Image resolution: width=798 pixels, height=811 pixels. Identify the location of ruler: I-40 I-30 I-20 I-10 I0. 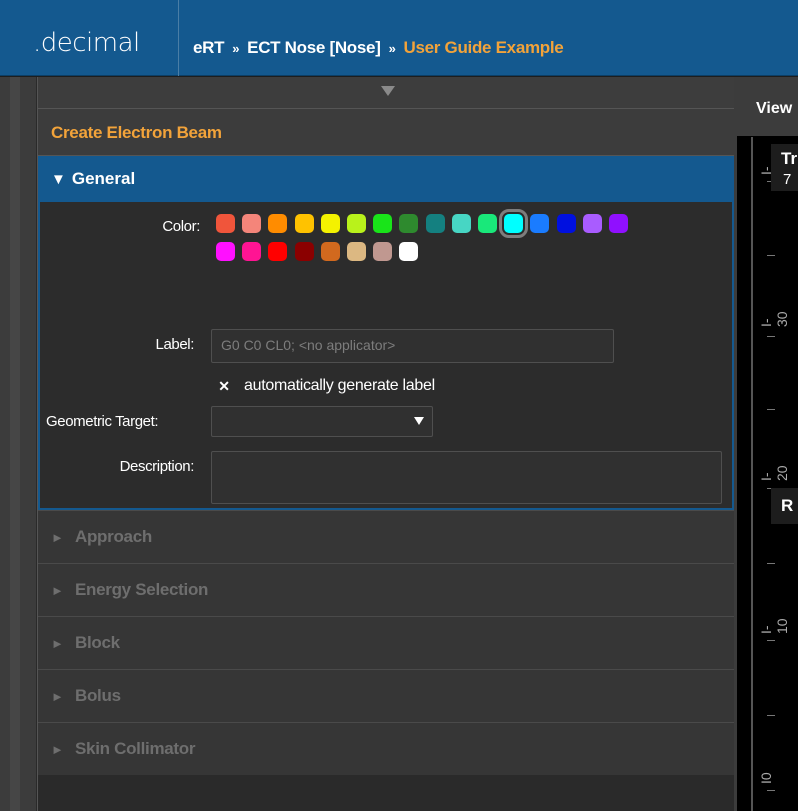
(770, 474).